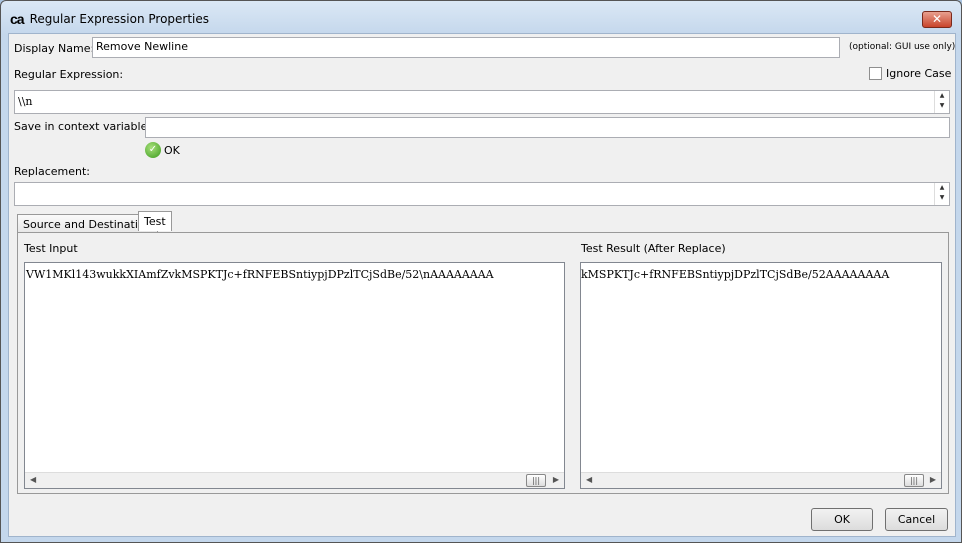 The height and width of the screenshot is (543, 962). Describe the element at coordinates (51, 248) in the screenshot. I see `test-input-label: Test Input` at that location.